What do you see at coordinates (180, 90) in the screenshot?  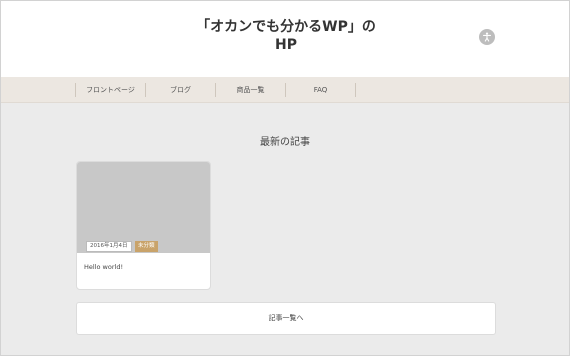 I see `nav-item-blog: ブログ` at bounding box center [180, 90].